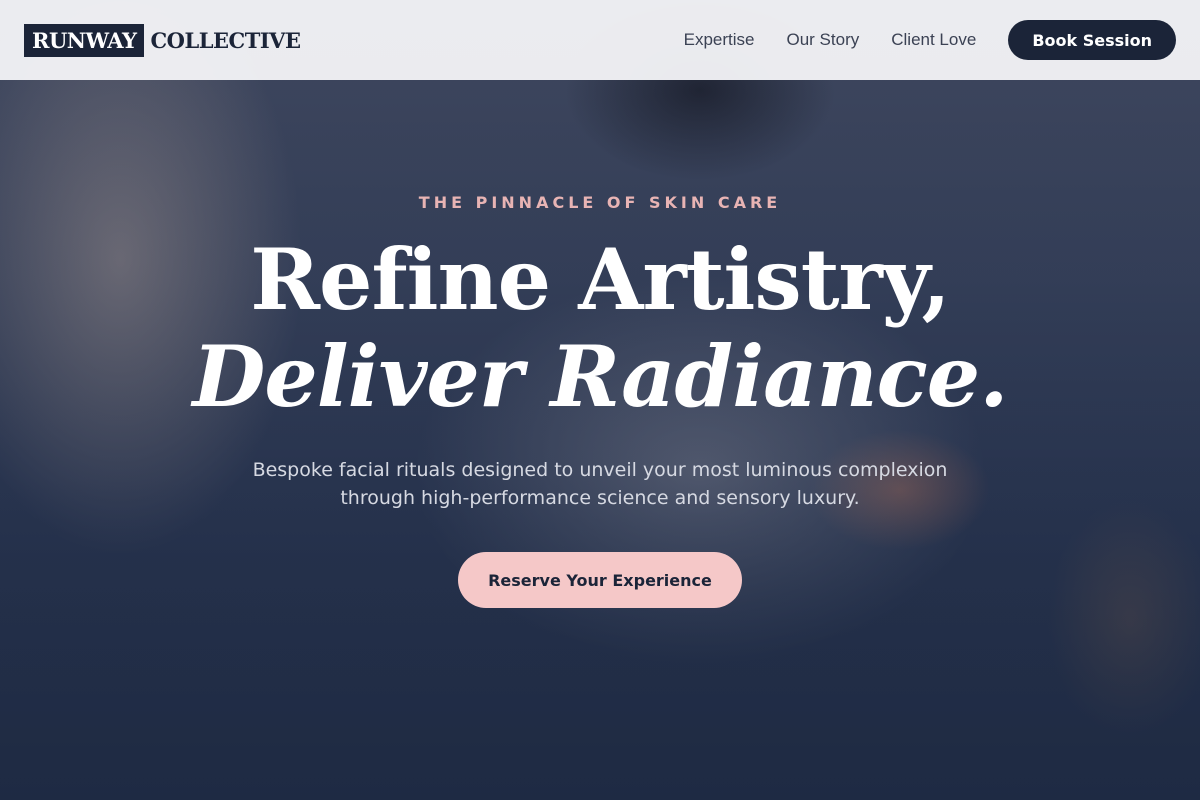 The image size is (1200, 800). Describe the element at coordinates (600, 202) in the screenshot. I see `hero-eyebrow: THE PINNACLE OF SKIN CARE` at that location.